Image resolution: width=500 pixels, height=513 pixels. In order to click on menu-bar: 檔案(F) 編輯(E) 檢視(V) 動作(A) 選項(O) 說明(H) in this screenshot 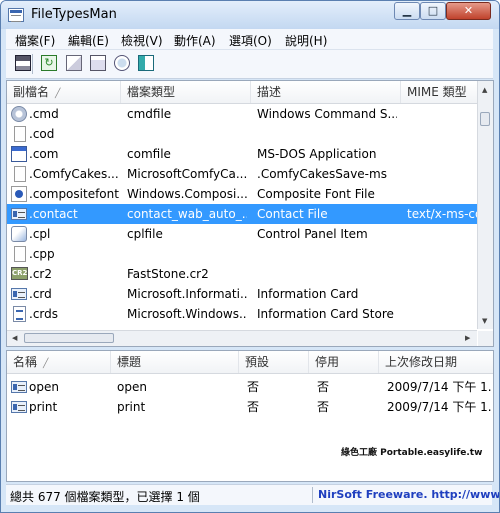, I will do `click(249, 39)`.